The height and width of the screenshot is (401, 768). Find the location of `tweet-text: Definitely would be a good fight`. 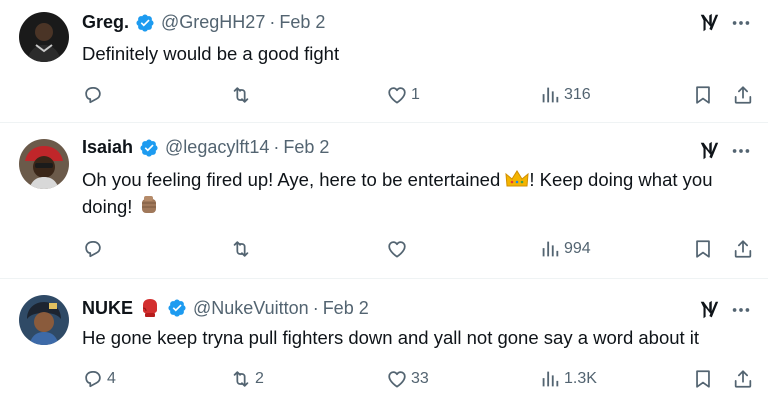

tweet-text: Definitely would be a good fight is located at coordinates (211, 53).